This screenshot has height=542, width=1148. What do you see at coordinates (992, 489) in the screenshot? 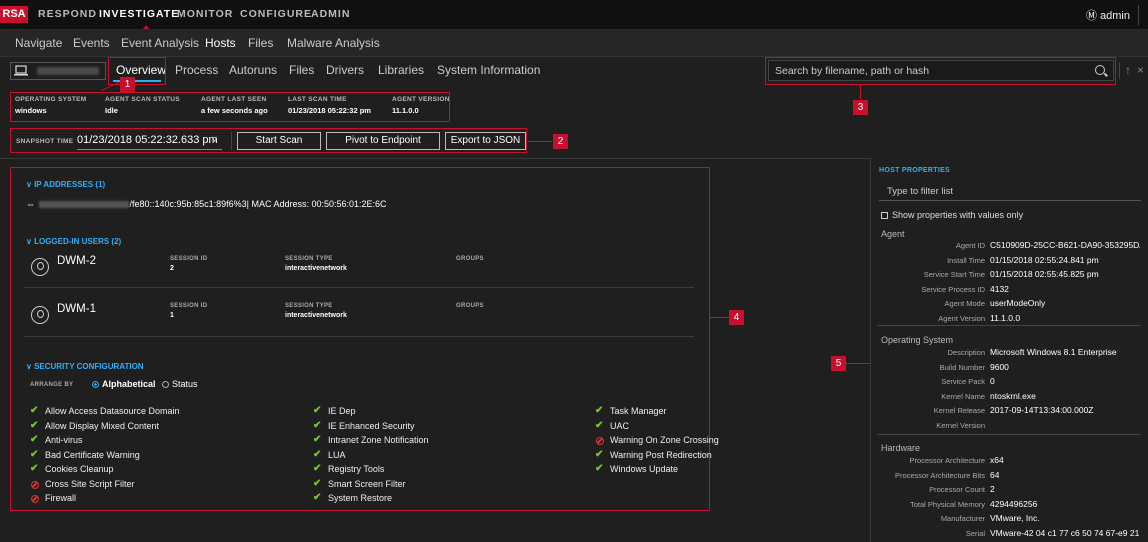
I see `property-value: 2` at bounding box center [992, 489].